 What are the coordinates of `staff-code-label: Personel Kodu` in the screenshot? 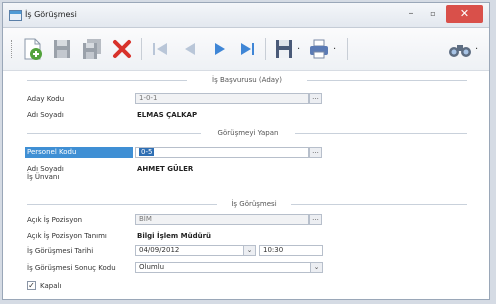 It's located at (79, 152).